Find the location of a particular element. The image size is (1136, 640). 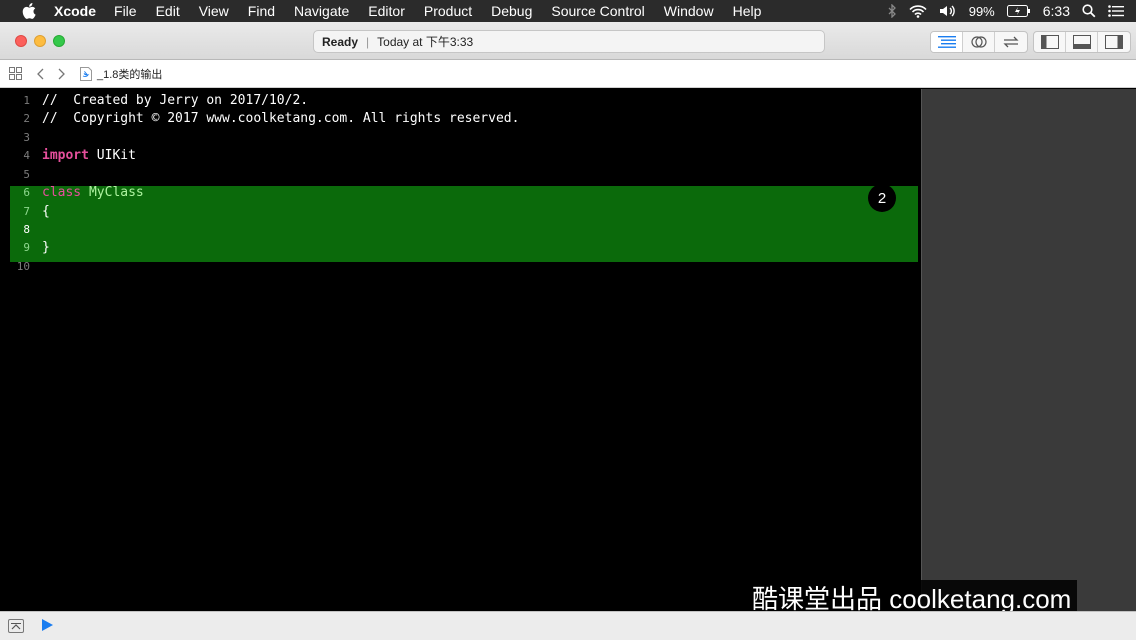

editor-mode-control is located at coordinates (979, 42).